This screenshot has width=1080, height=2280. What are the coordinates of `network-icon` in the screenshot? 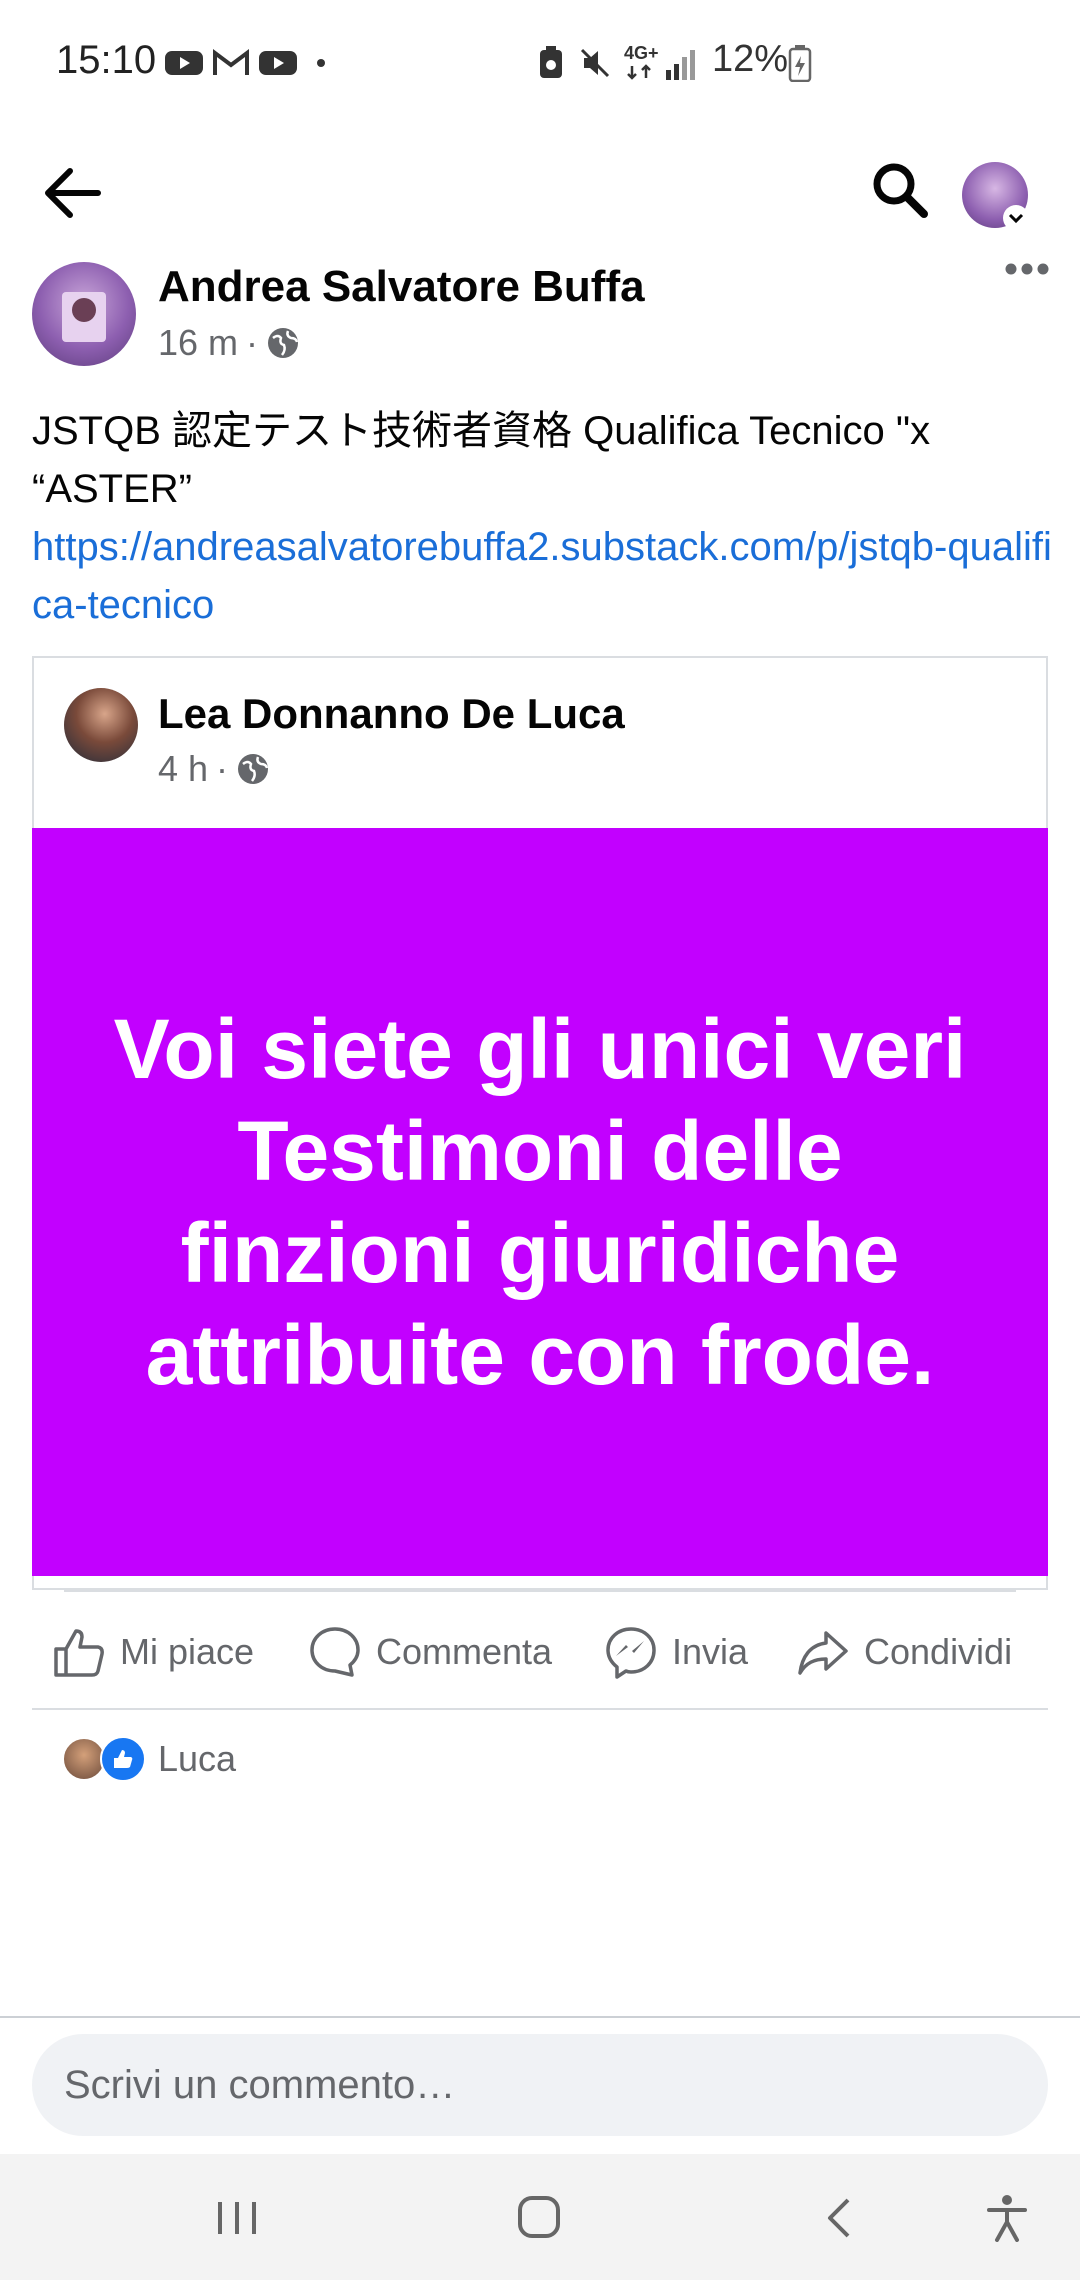 It's located at (639, 72).